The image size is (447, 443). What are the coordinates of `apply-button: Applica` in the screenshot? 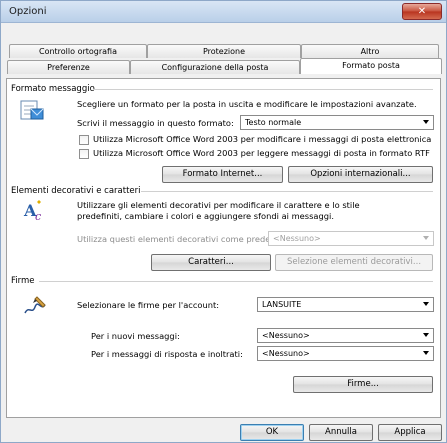 It's located at (410, 432).